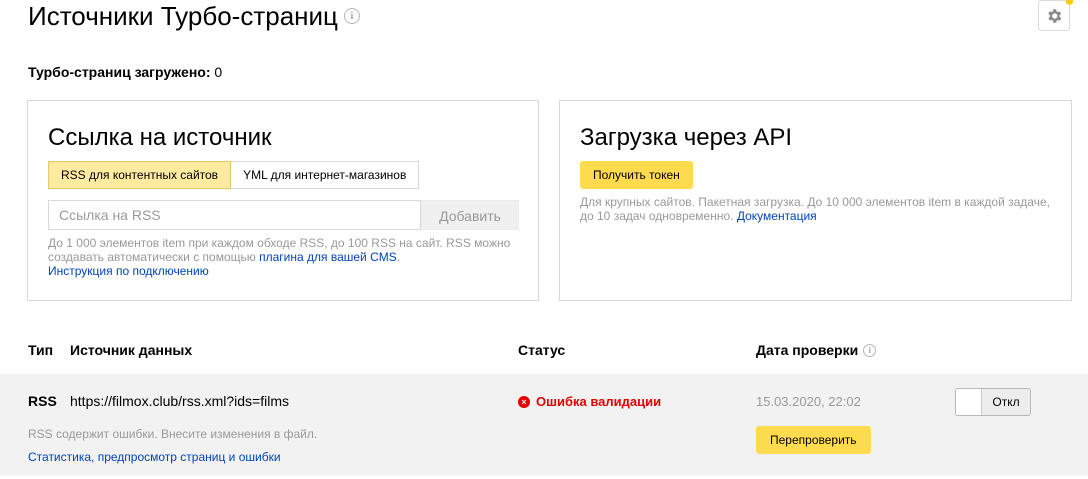  Describe the element at coordinates (686, 137) in the screenshot. I see `api-panel-title: Загрузка через API` at that location.